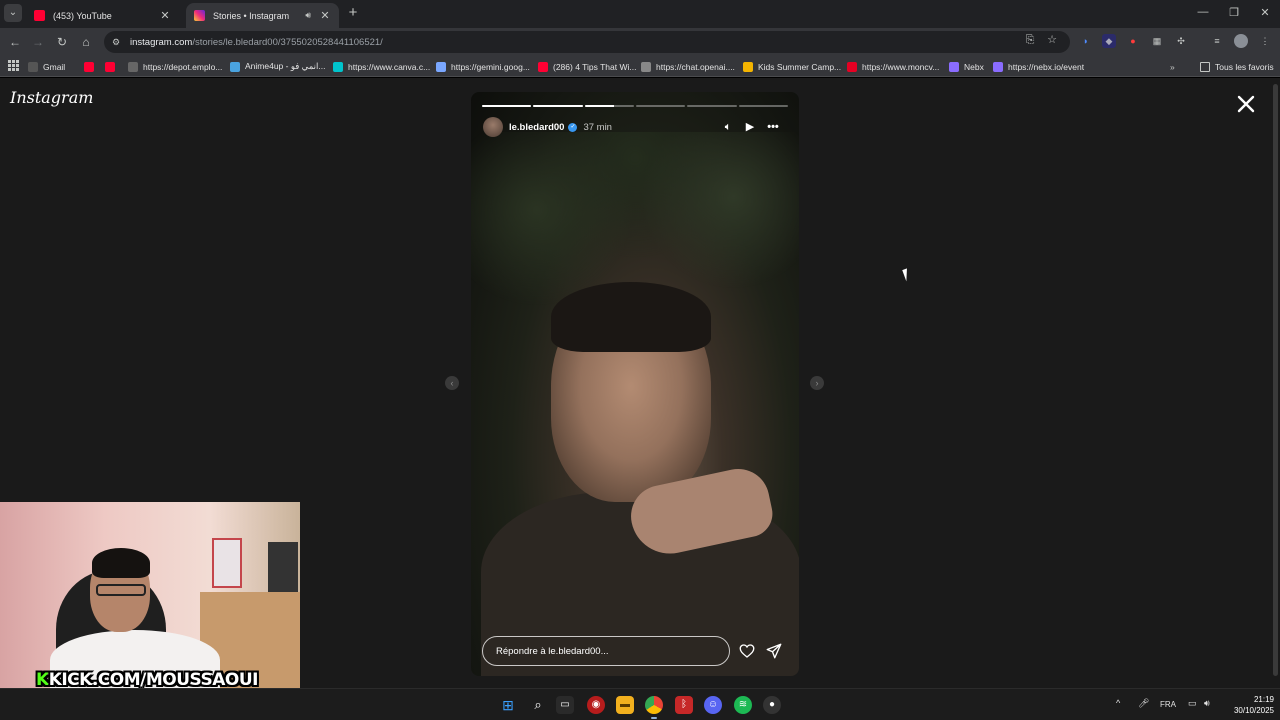 Image resolution: width=1280 pixels, height=720 pixels. I want to click on extension-icon: ▦, so click(1157, 41).